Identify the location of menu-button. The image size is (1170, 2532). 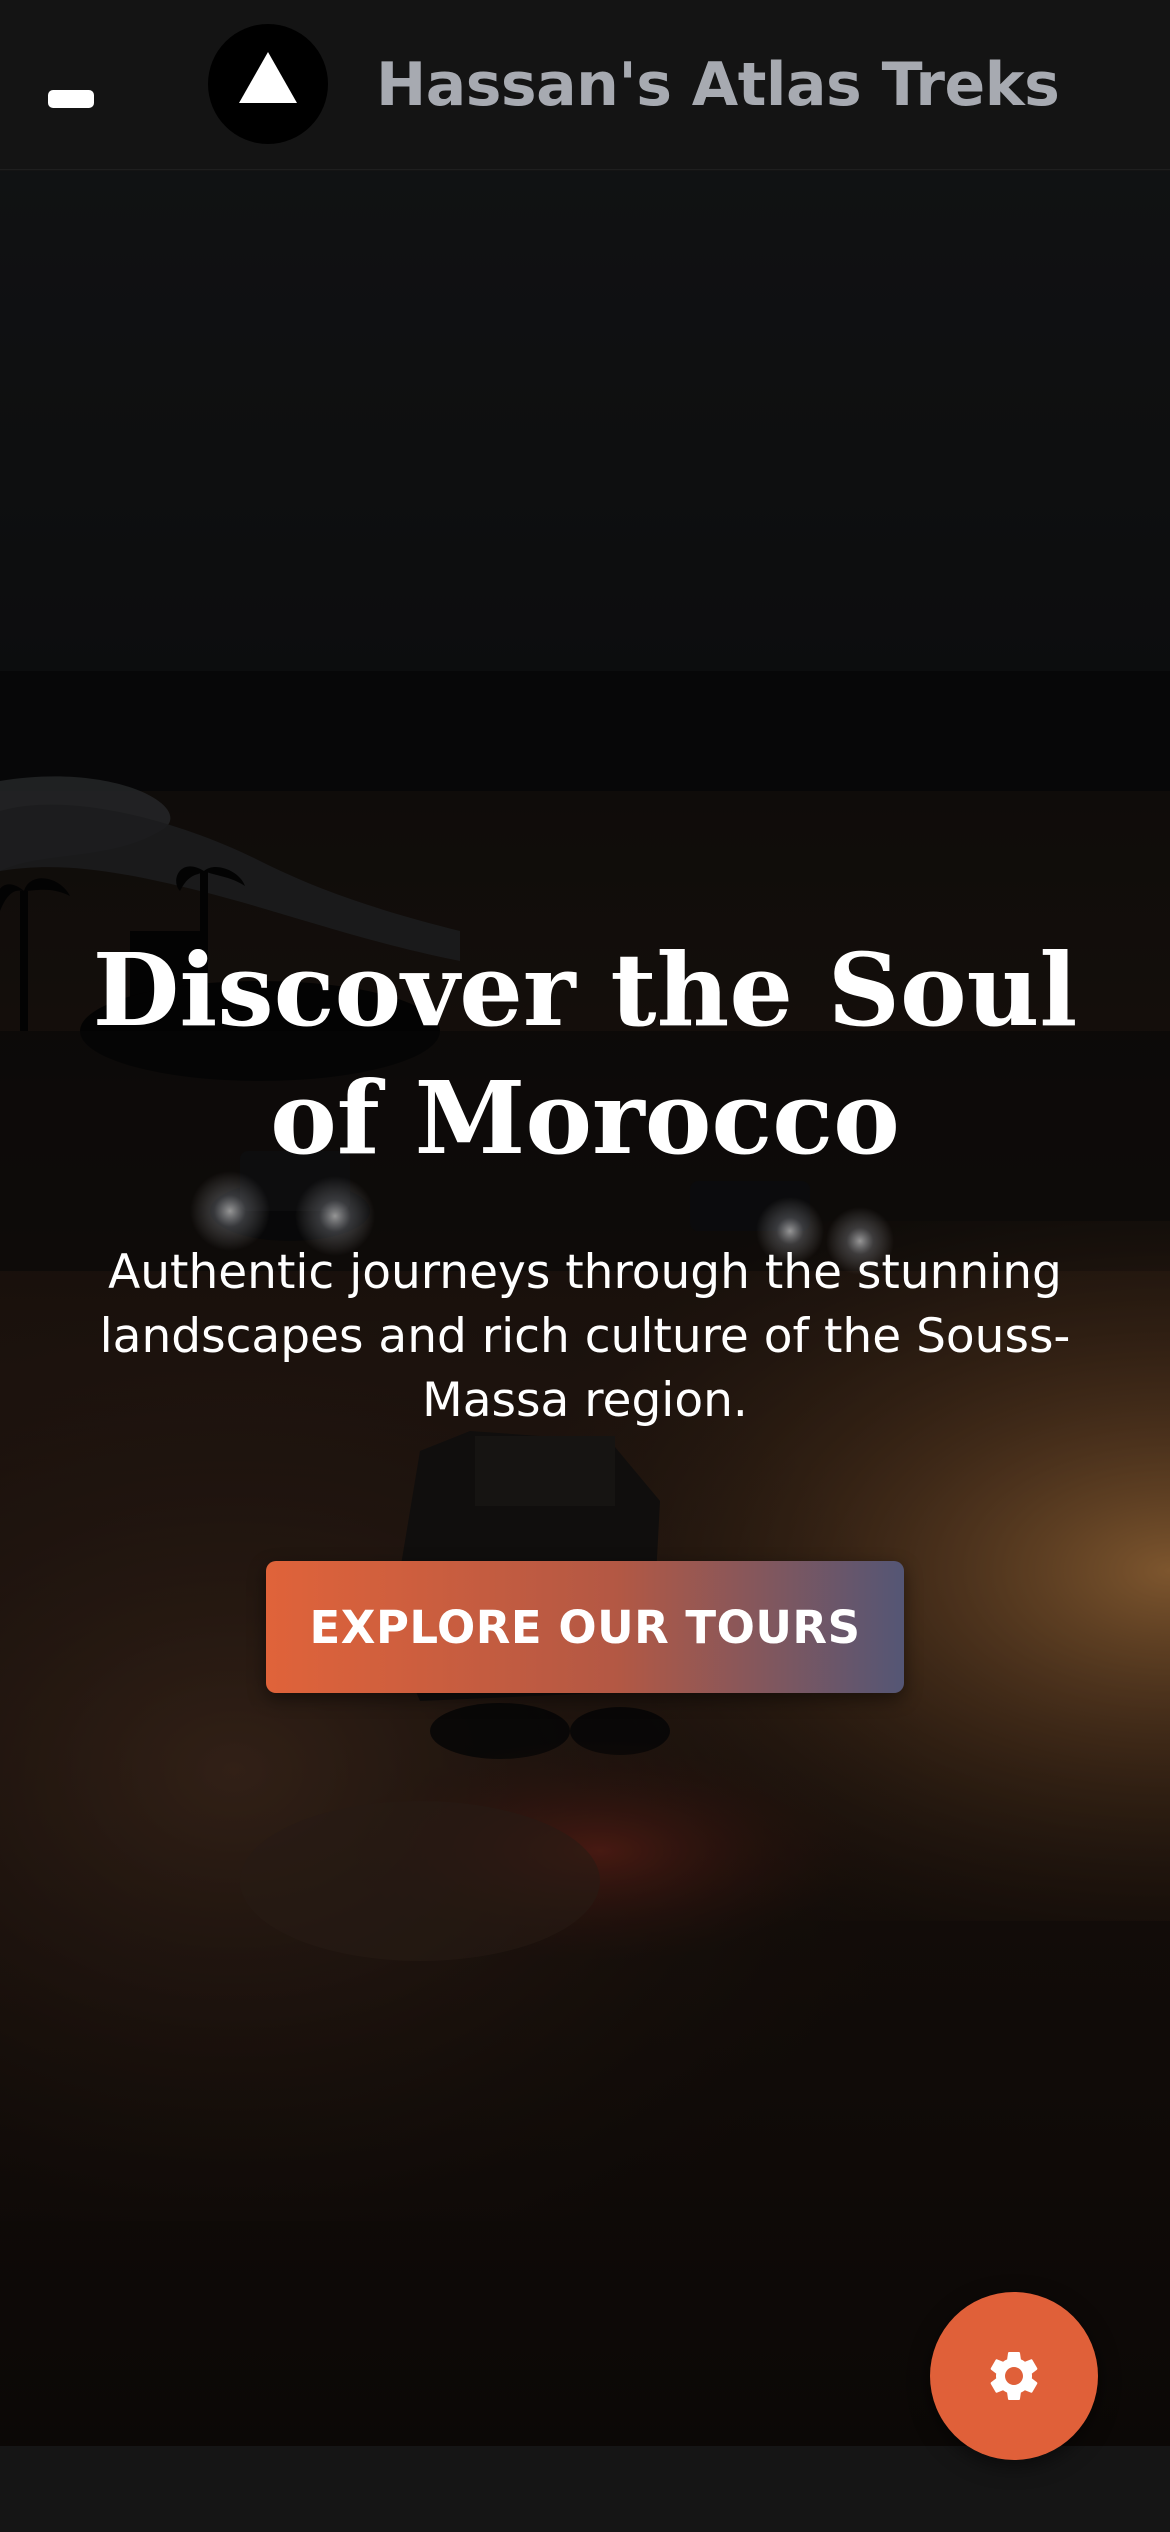
(72, 101).